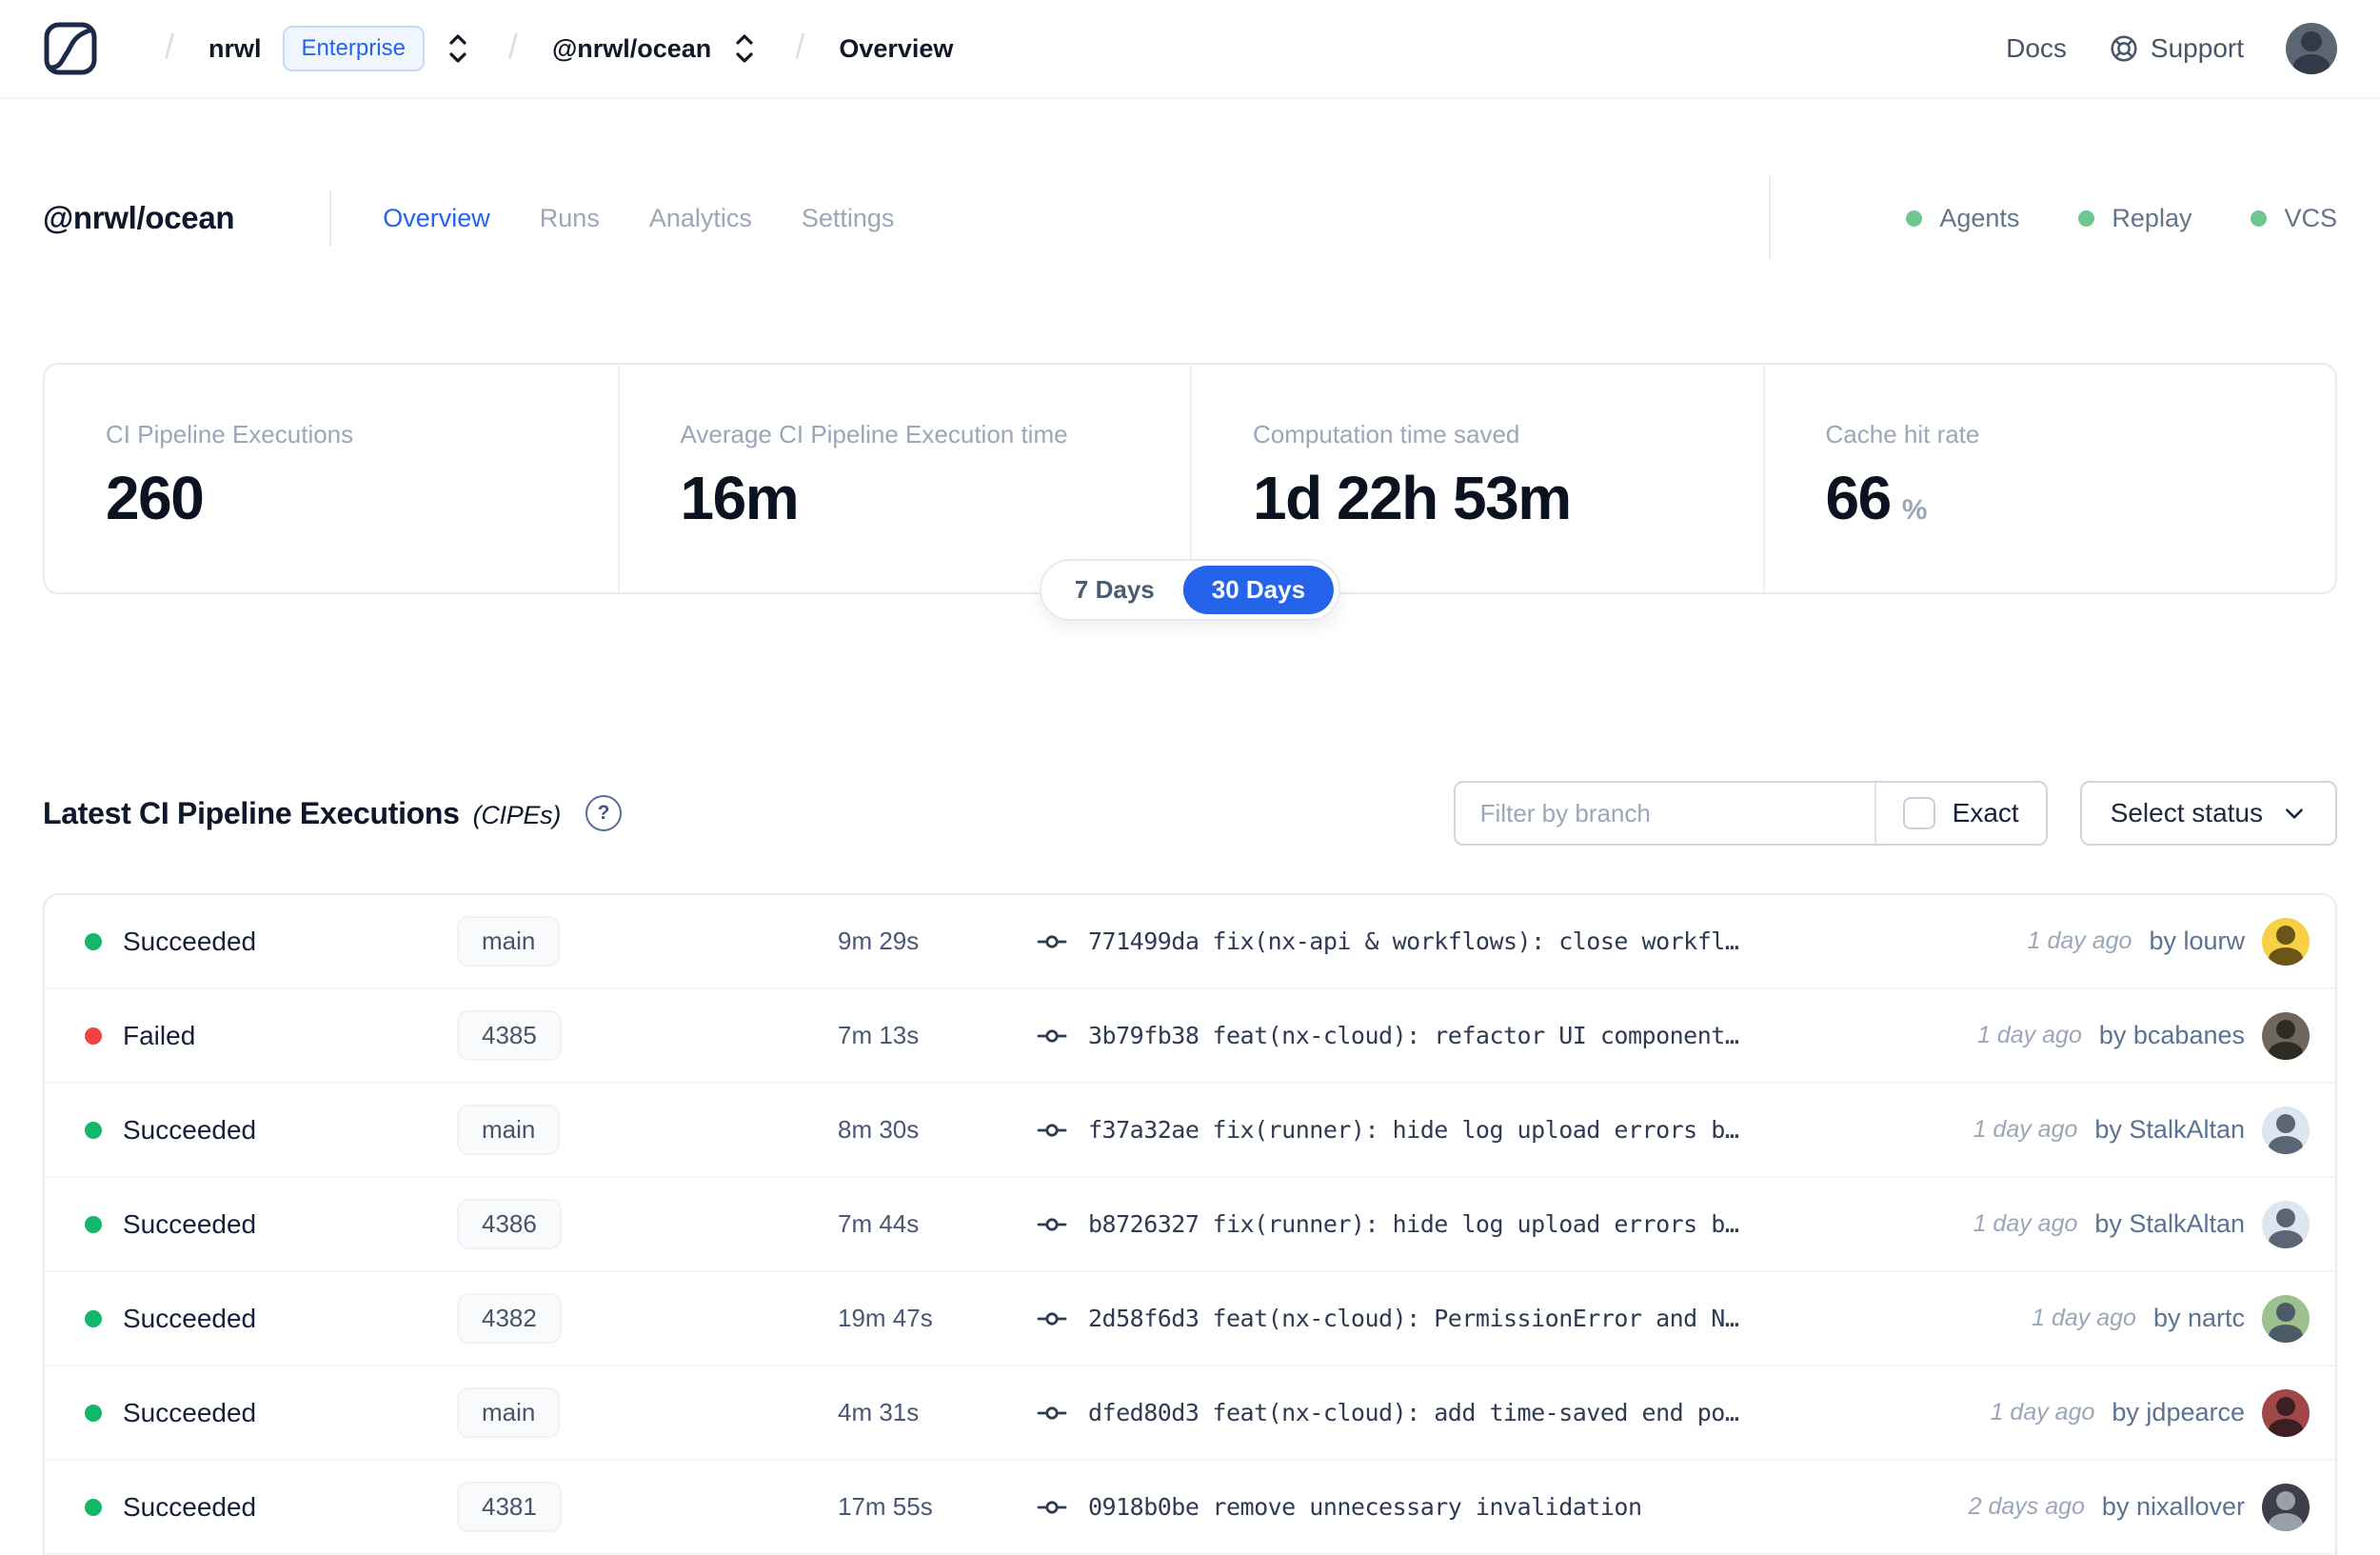 The width and height of the screenshot is (2380, 1555). What do you see at coordinates (1144, 1412) in the screenshot?
I see `commit-hash: dfed80d3` at bounding box center [1144, 1412].